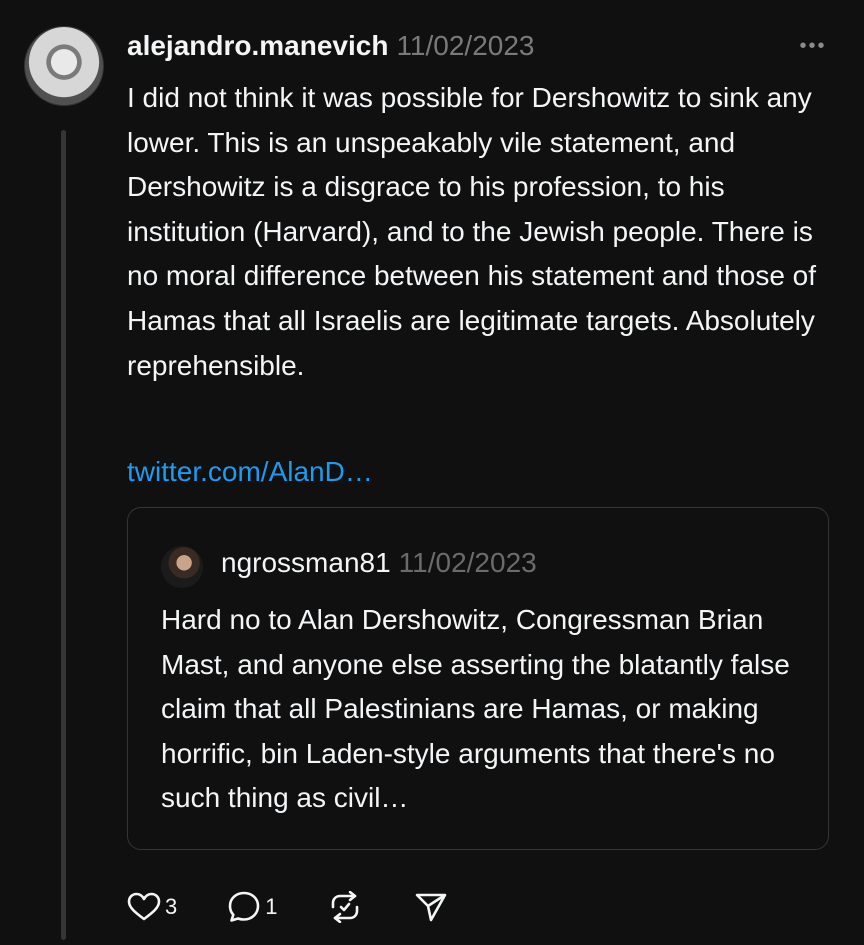 This screenshot has width=864, height=945. I want to click on thread-line, so click(63, 535).